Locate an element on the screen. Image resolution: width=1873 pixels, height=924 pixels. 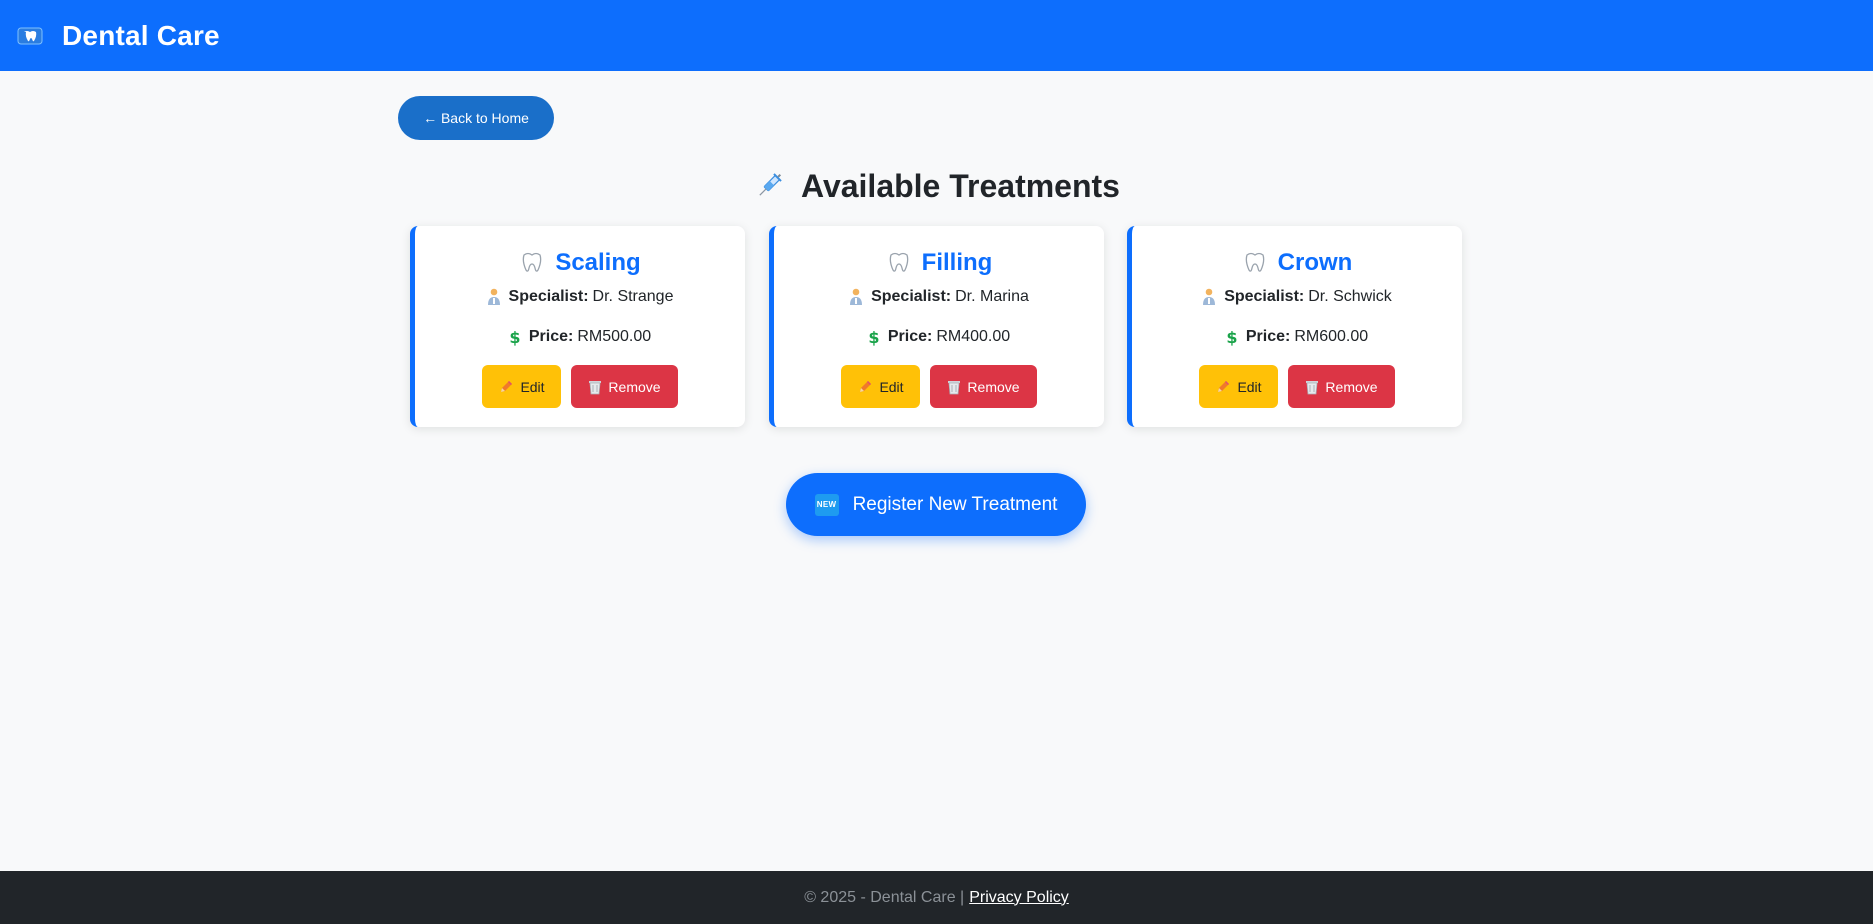
specialist-value: Dr. Schwick is located at coordinates (1350, 296).